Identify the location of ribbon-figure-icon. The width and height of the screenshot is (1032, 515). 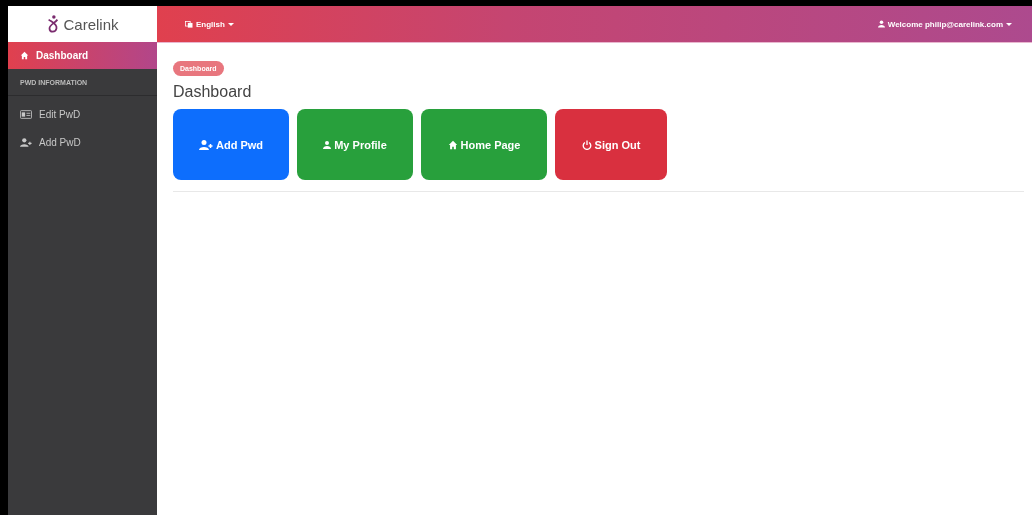
(53, 24).